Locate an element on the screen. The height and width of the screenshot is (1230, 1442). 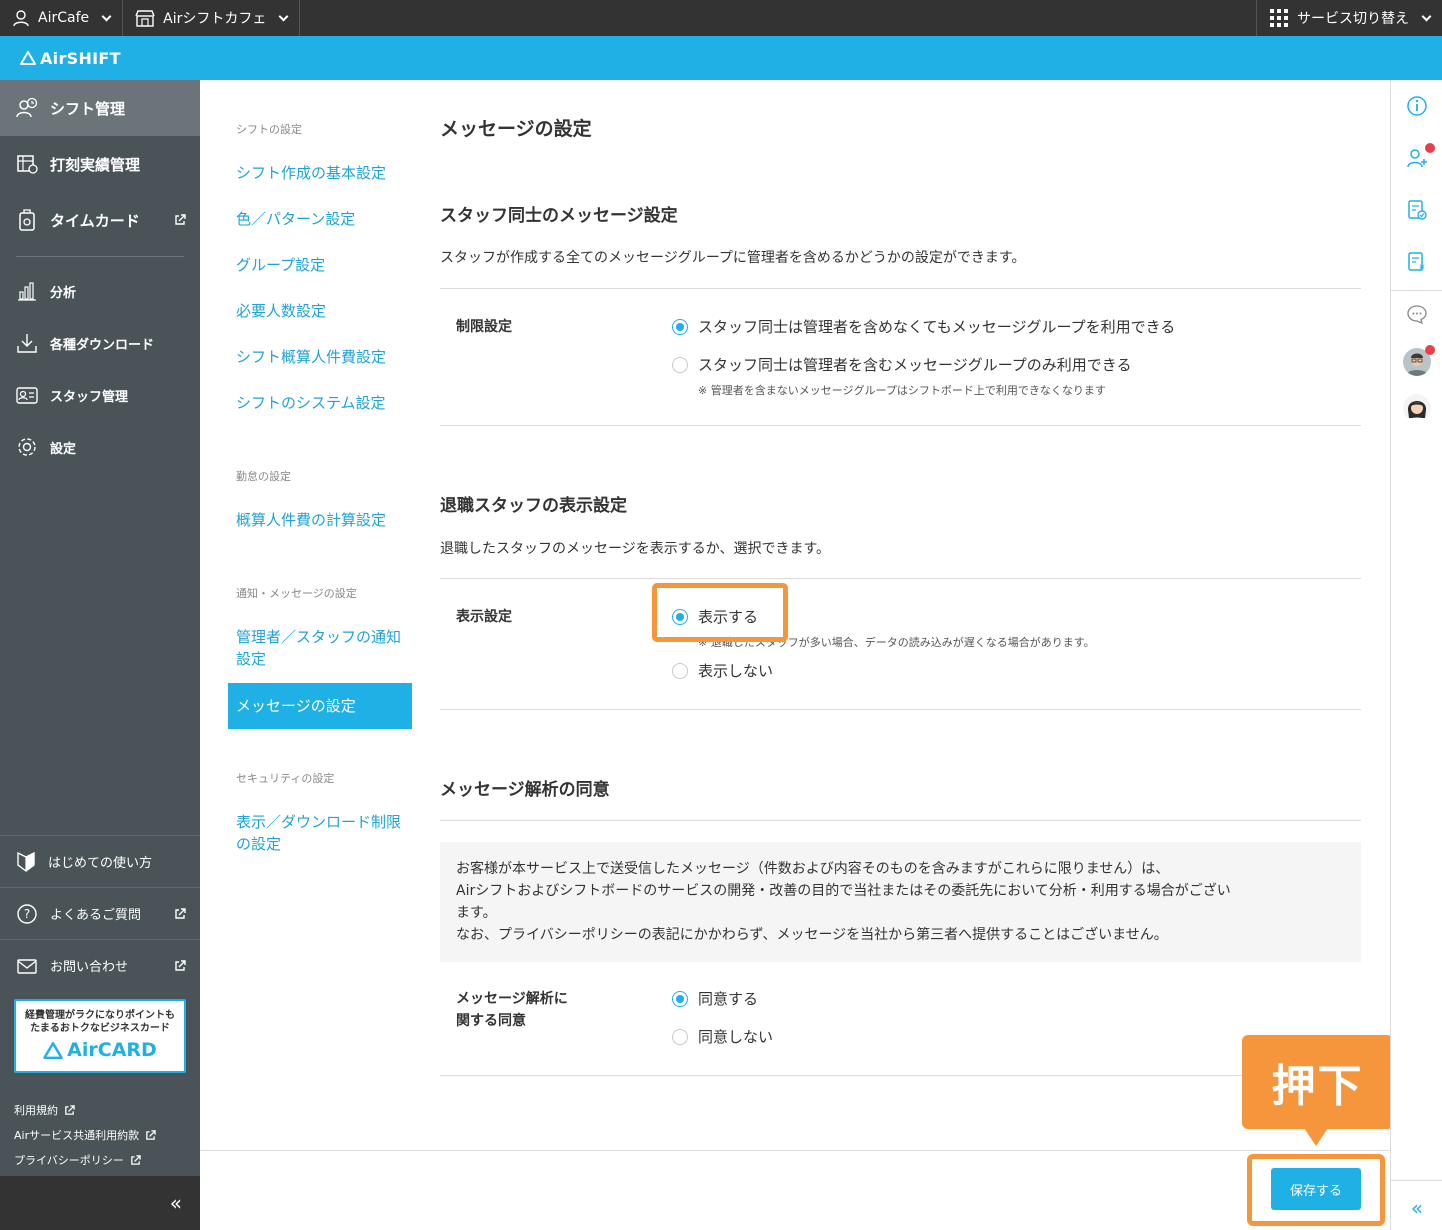
save-button: 保存する is located at coordinates (1316, 1189).